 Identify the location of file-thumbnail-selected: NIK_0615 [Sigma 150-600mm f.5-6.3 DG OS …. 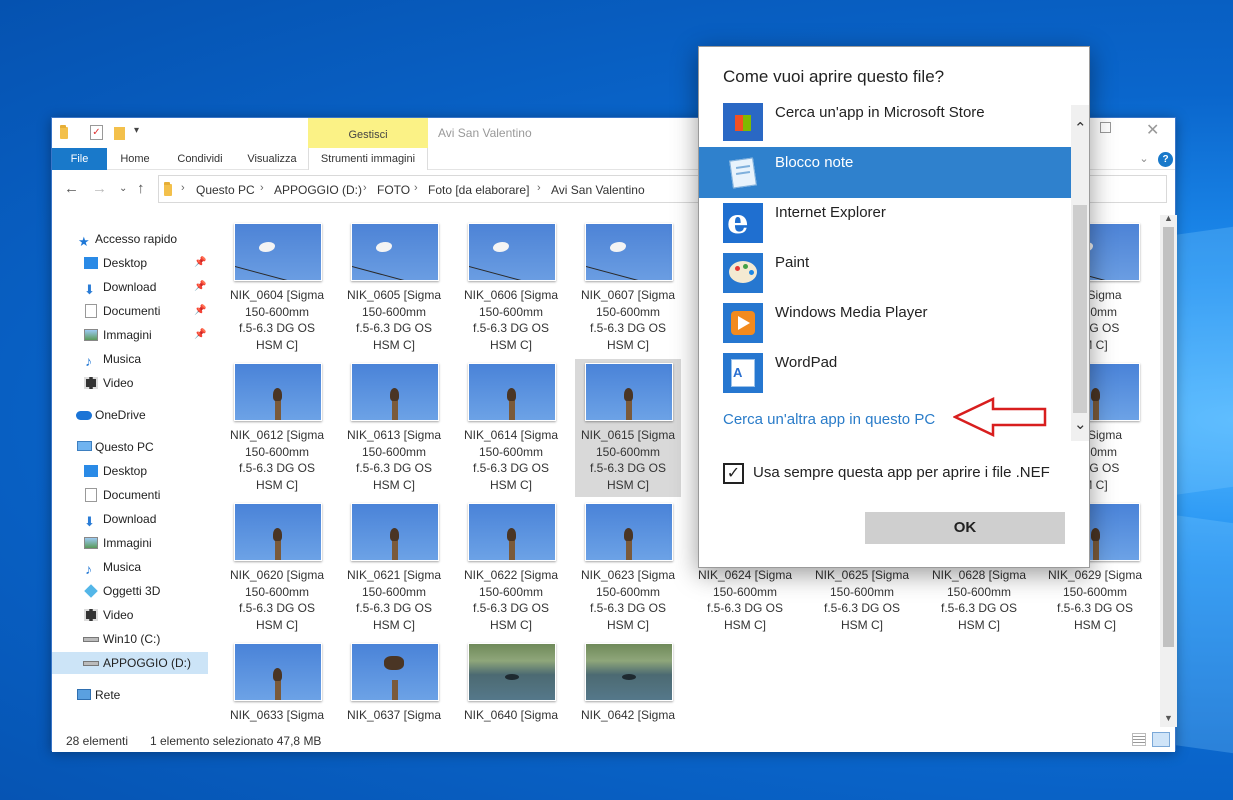
(628, 428).